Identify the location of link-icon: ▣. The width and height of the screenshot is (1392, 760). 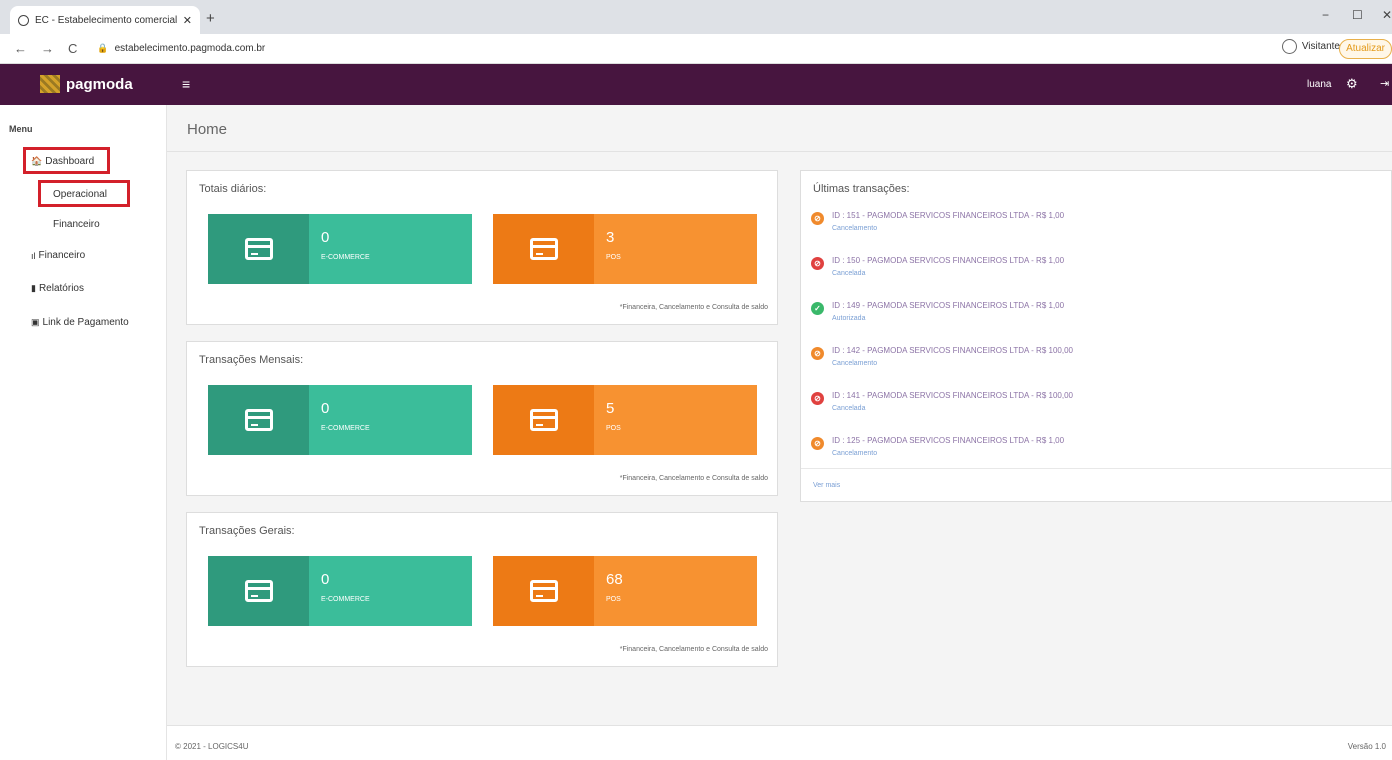
(35, 322).